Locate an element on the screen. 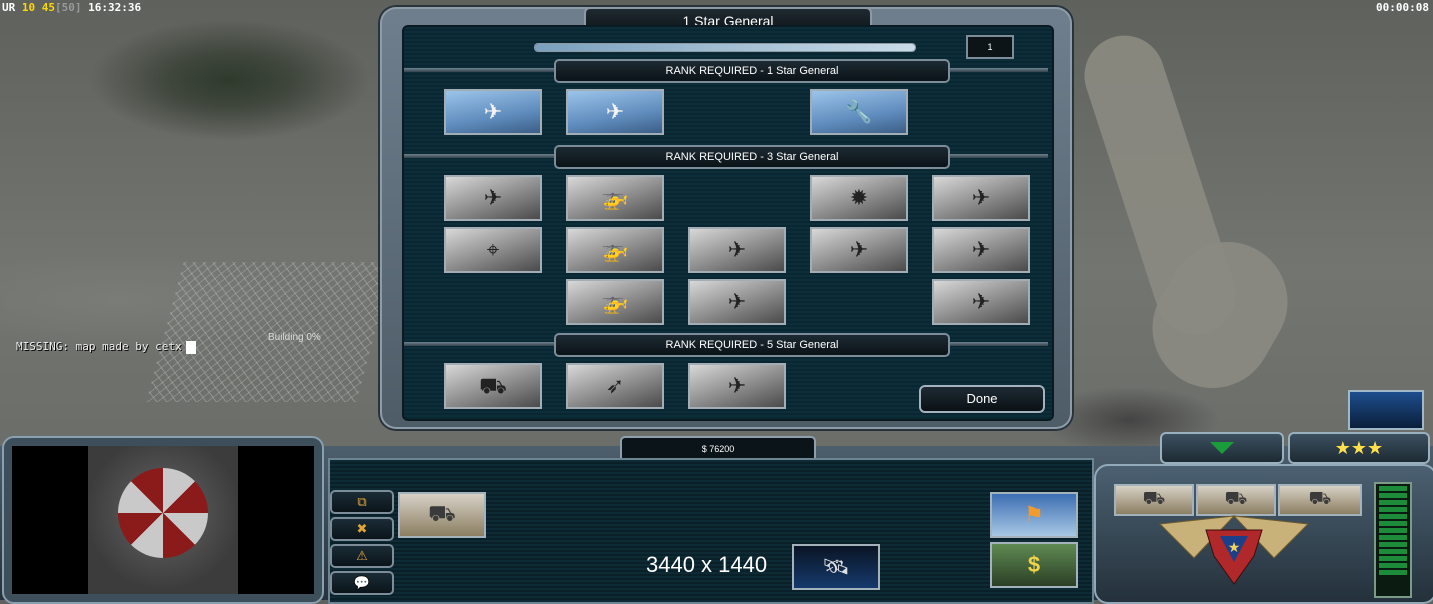 The image size is (1433, 604). bomber-upgrade-icon: ✈ is located at coordinates (737, 385).